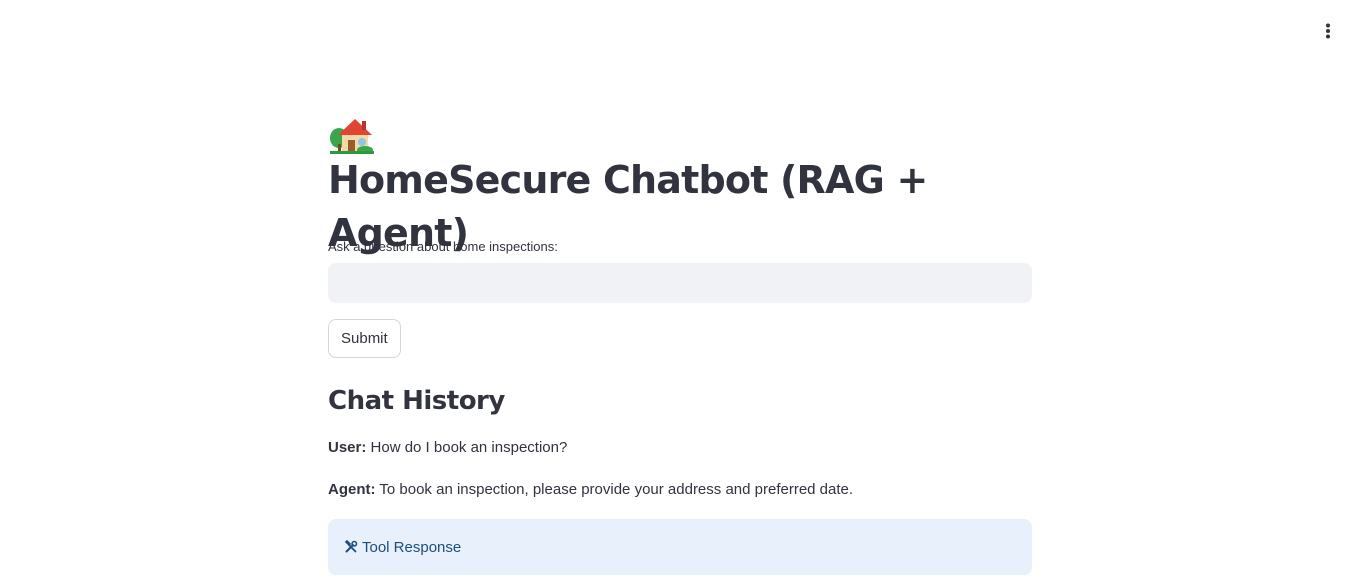  Describe the element at coordinates (443, 246) in the screenshot. I see `question-label: Ask a question about home inspections:` at that location.